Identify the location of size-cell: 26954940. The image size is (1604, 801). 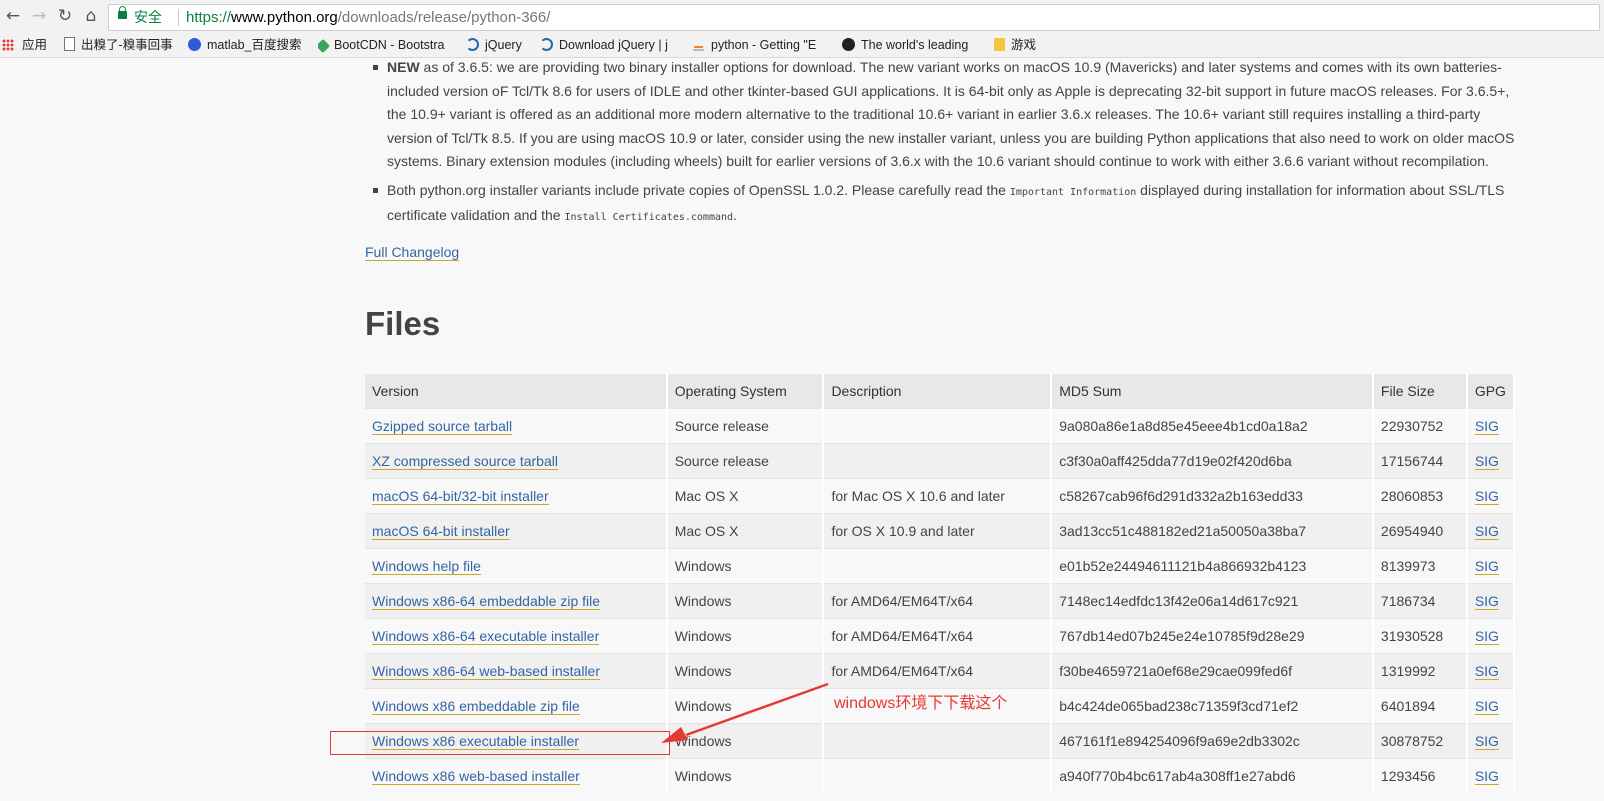
(1420, 531).